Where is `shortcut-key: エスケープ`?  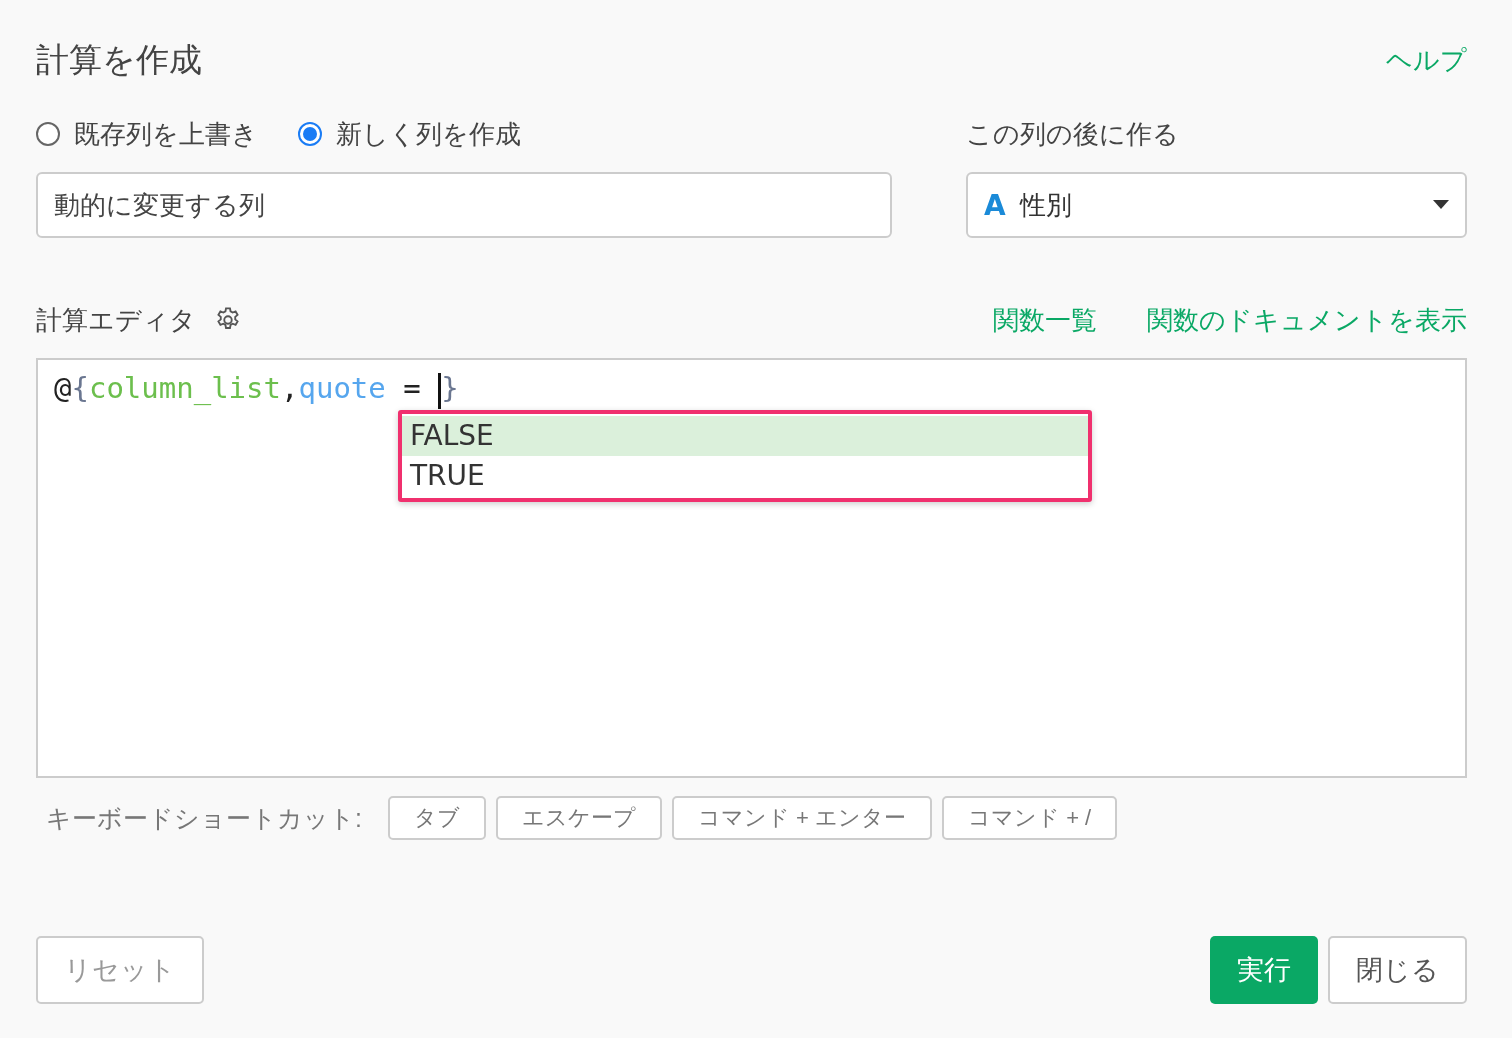 shortcut-key: エスケープ is located at coordinates (578, 818).